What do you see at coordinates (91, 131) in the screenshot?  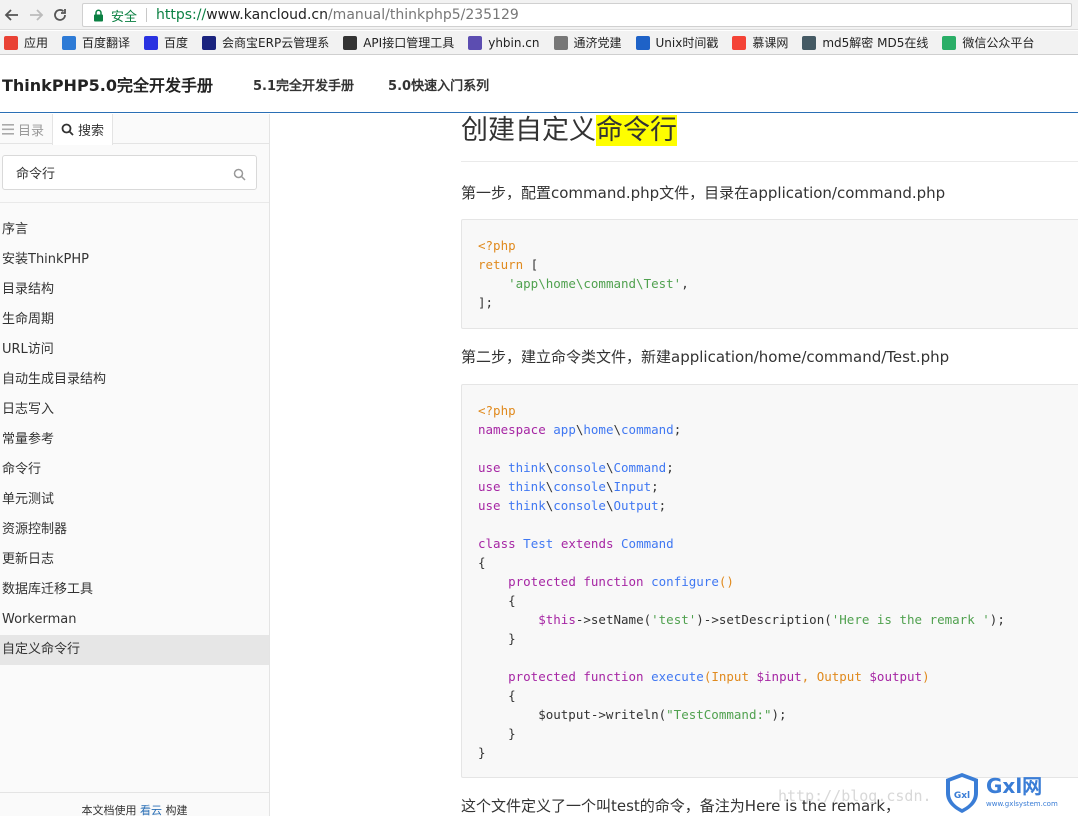 I see `tab-search-label: 搜索` at bounding box center [91, 131].